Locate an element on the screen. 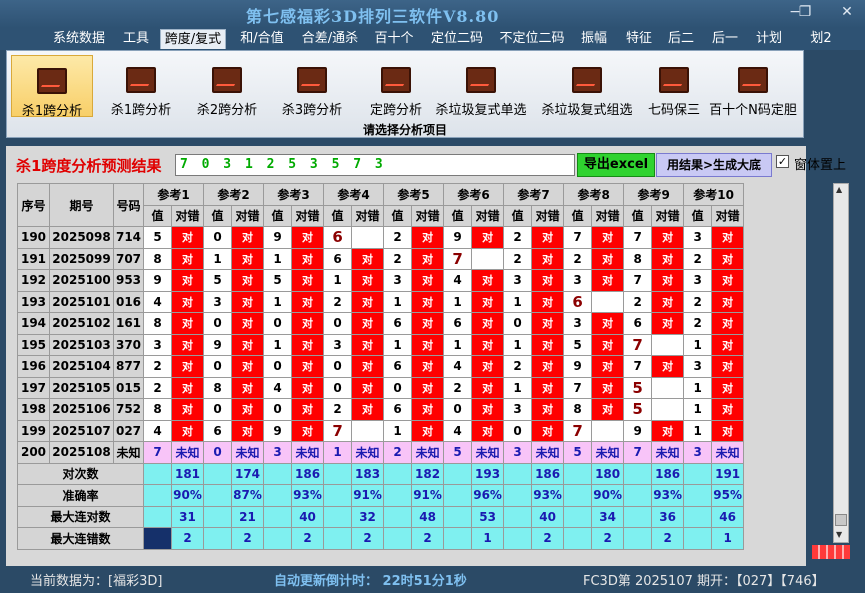 The width and height of the screenshot is (865, 593). scroll-thumb is located at coordinates (841, 520).